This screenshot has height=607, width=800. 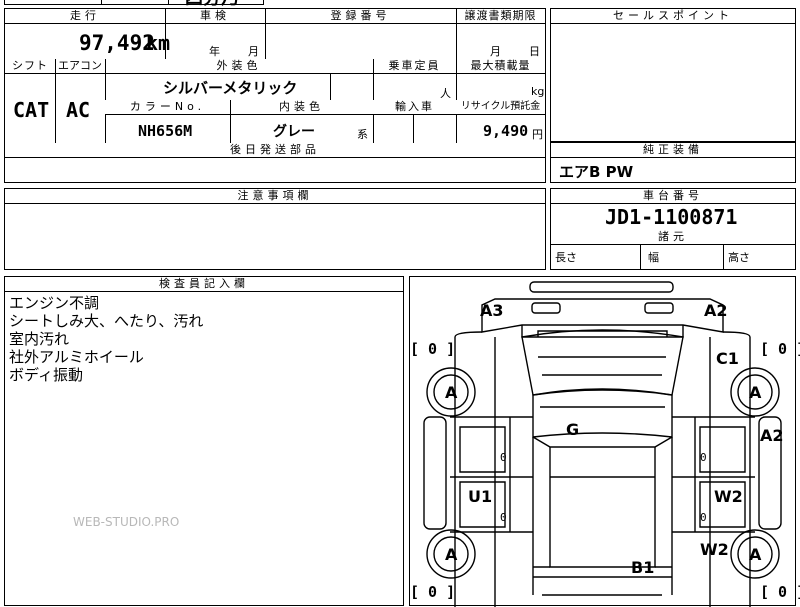 I want to click on shift-value: CAT, so click(x=31, y=110).